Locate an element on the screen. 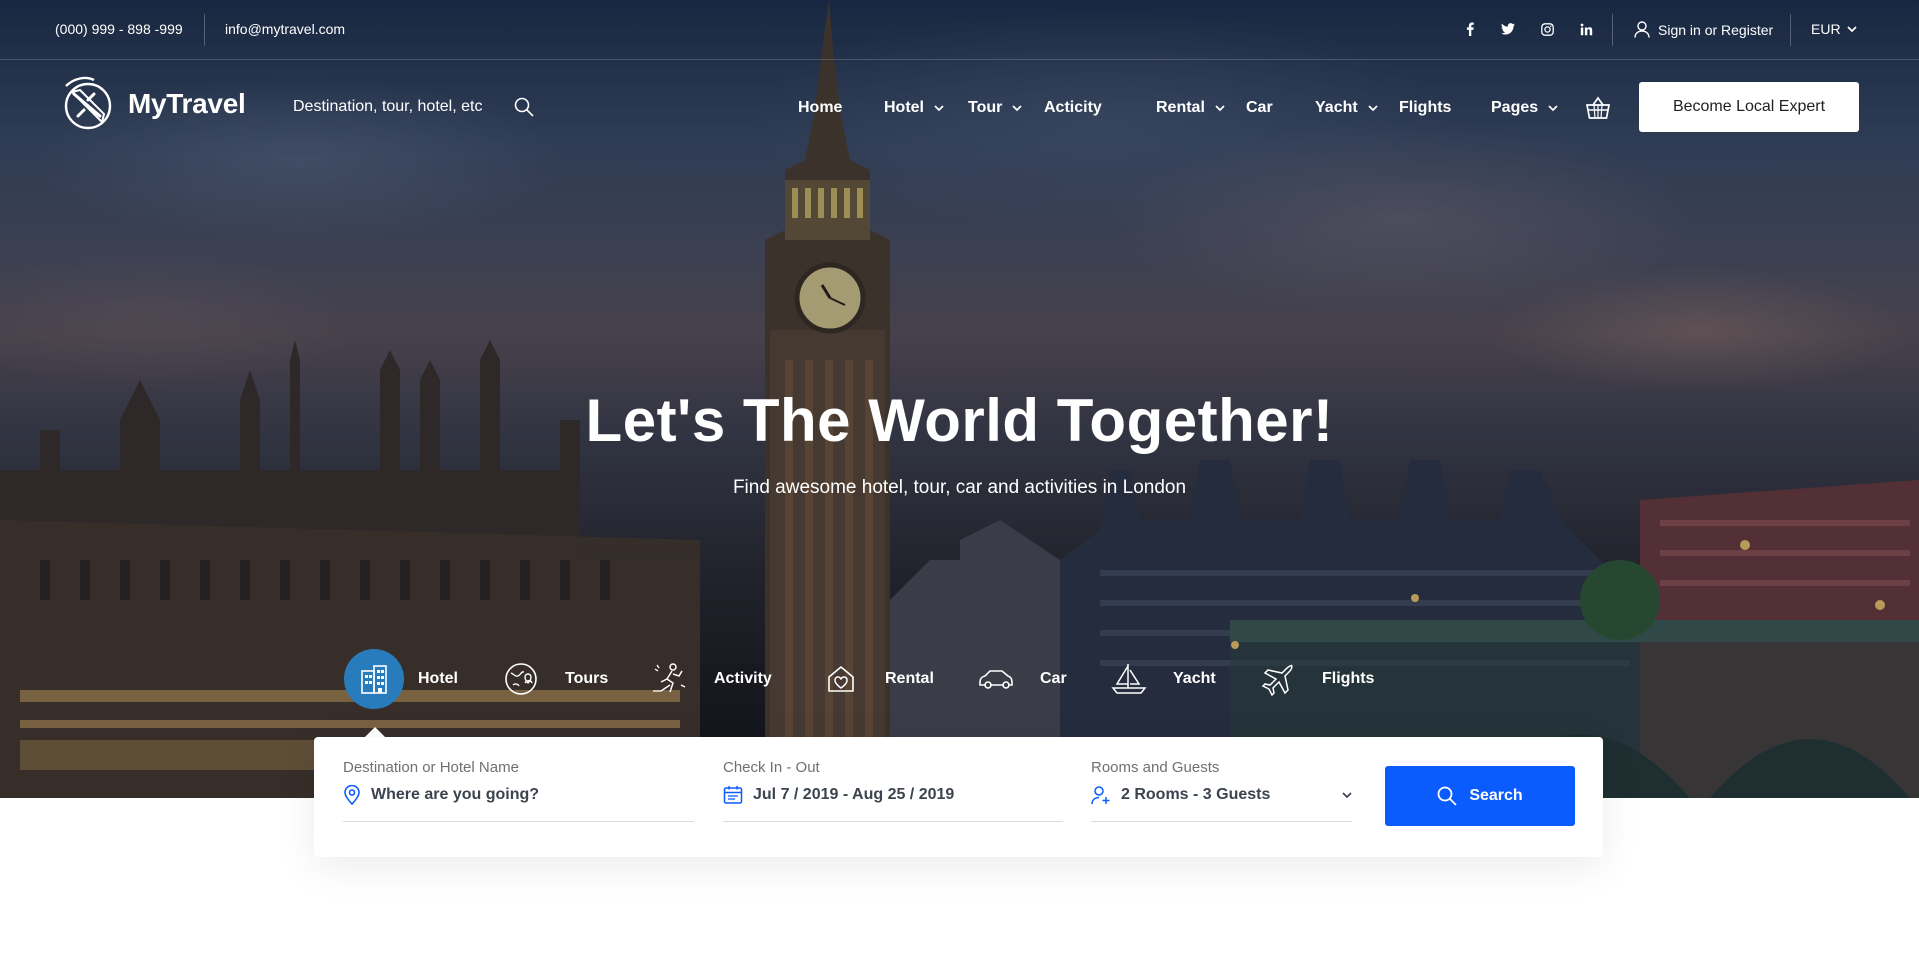  tab-label: Car is located at coordinates (1053, 678).